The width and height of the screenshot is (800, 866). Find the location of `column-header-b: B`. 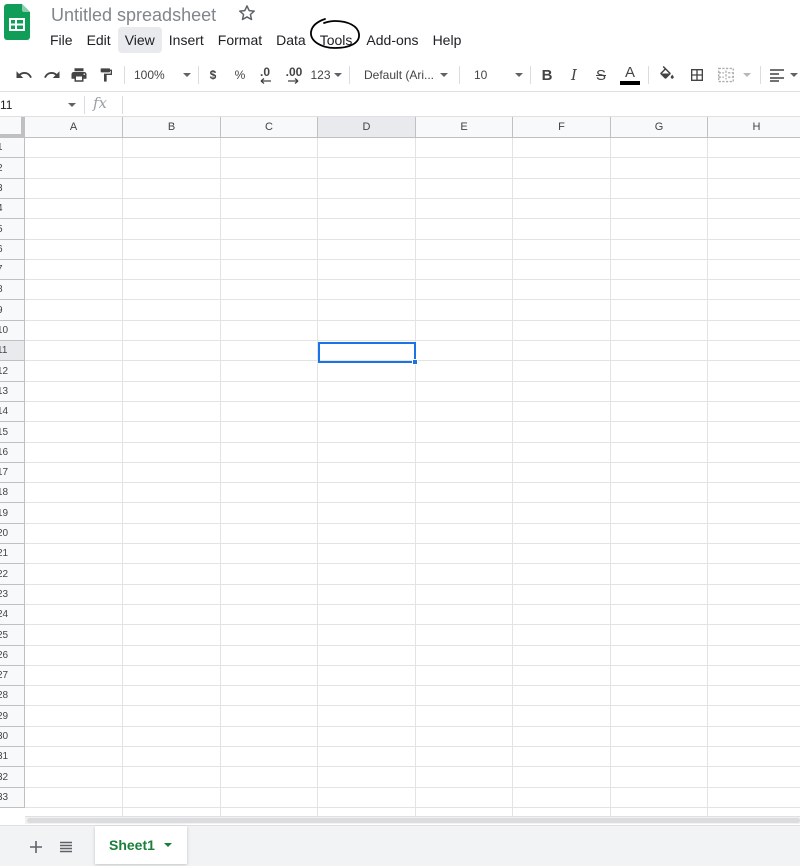

column-header-b: B is located at coordinates (172, 127).